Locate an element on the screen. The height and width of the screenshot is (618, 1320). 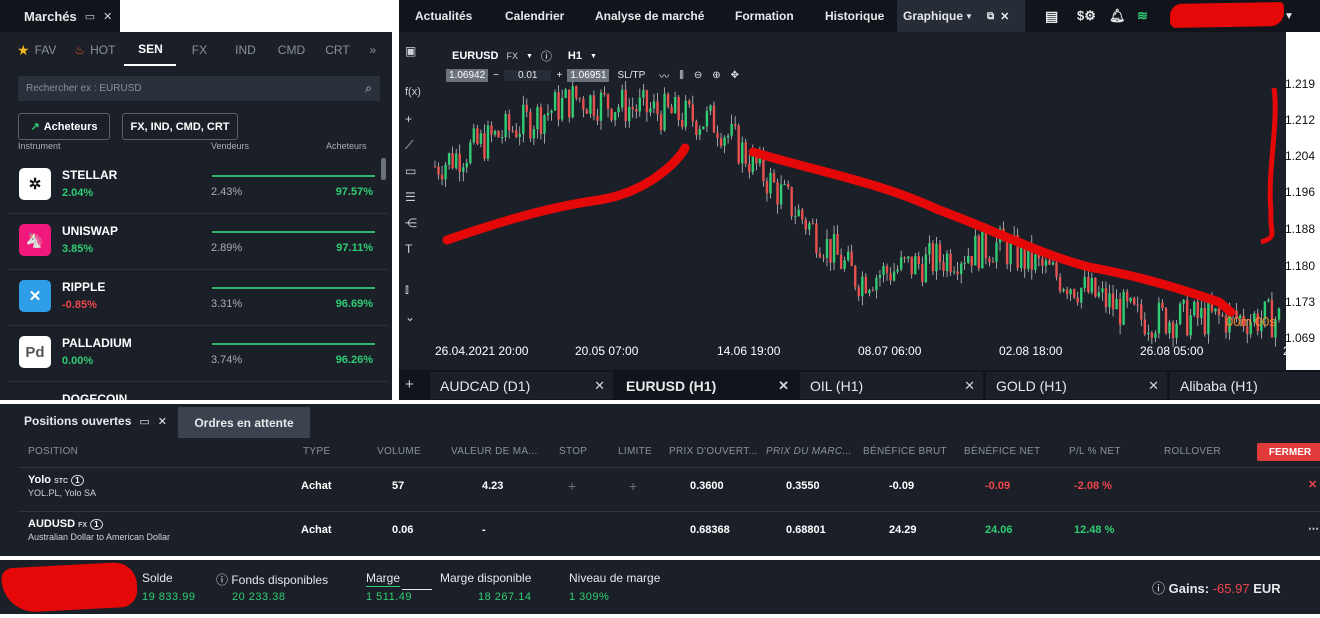
text-icon: T is located at coordinates (408, 249).